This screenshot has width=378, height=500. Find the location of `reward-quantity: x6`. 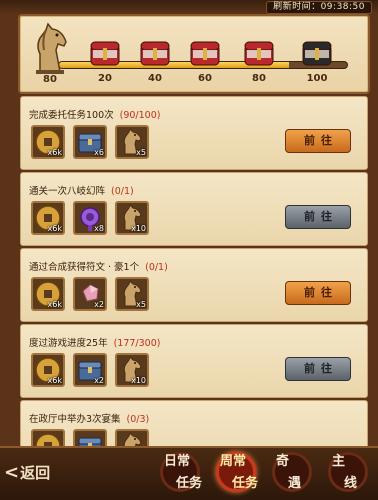

reward-quantity: x6 is located at coordinates (99, 152).